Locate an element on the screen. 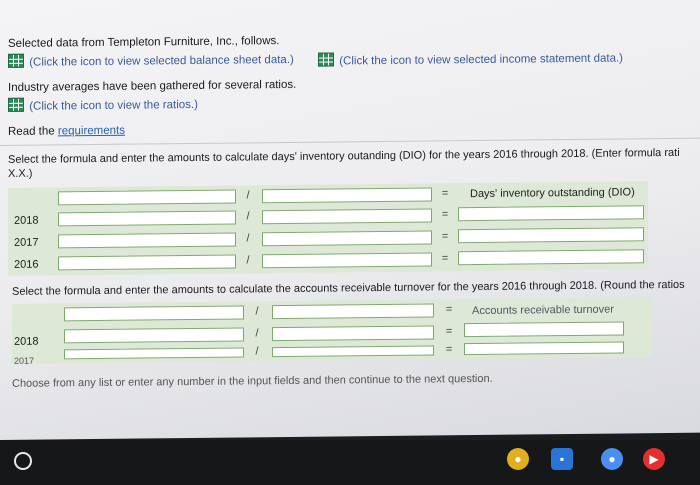 This screenshot has width=700, height=485. chrome-icon: ● is located at coordinates (518, 459).